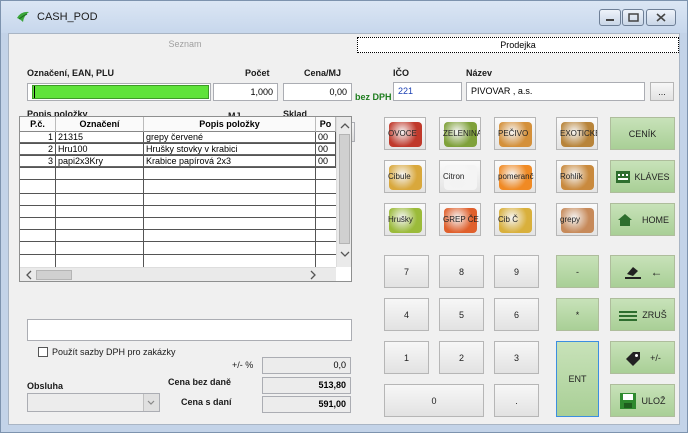 The height and width of the screenshot is (433, 688). What do you see at coordinates (623, 176) in the screenshot?
I see `keyboard-icon` at bounding box center [623, 176].